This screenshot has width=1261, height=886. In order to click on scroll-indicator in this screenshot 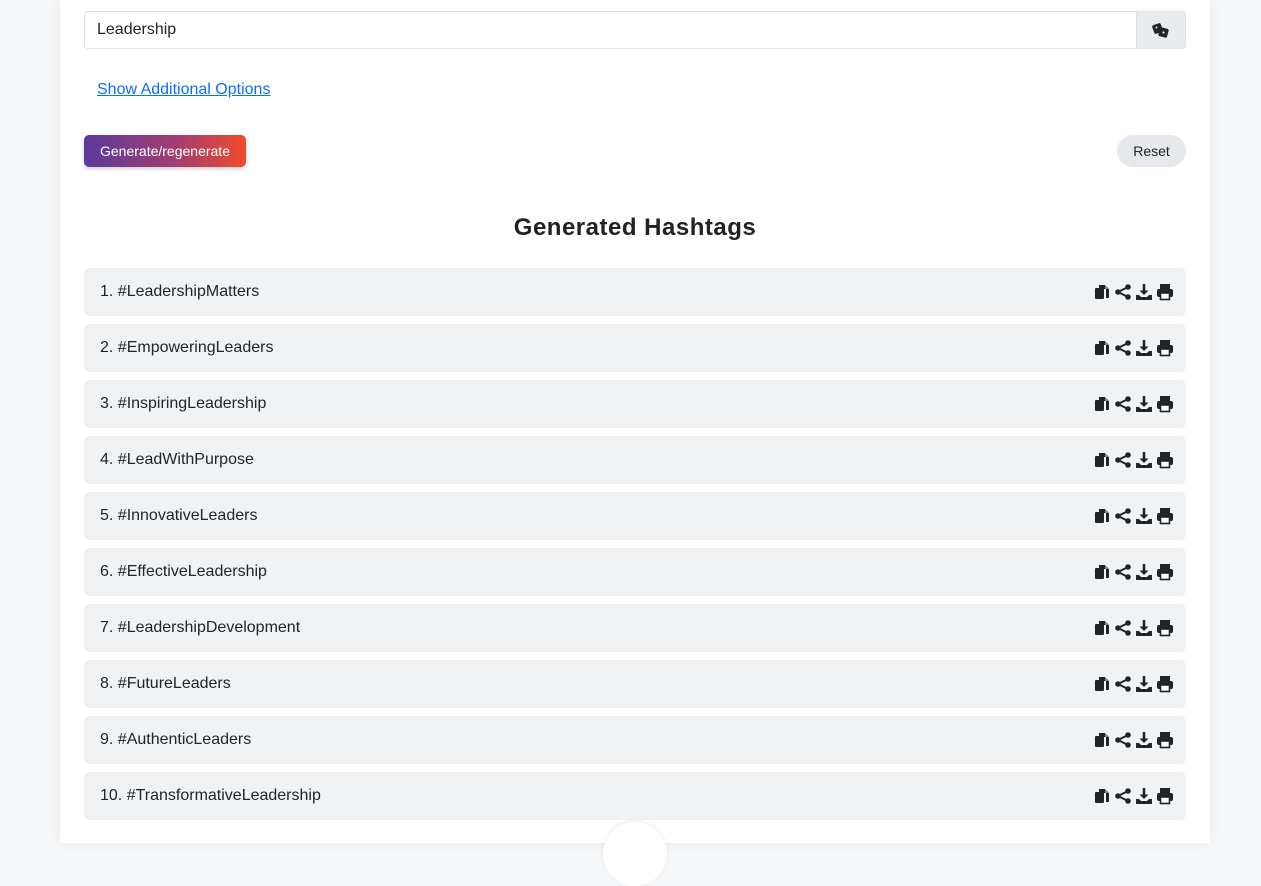, I will do `click(635, 854)`.